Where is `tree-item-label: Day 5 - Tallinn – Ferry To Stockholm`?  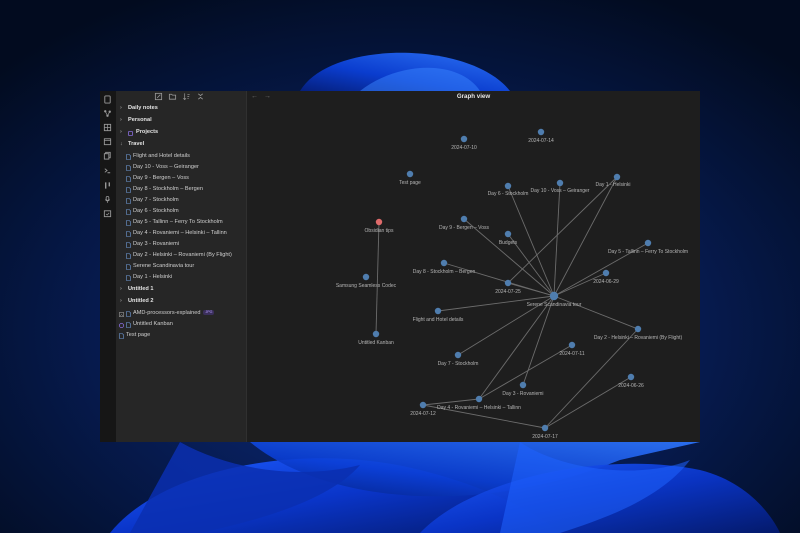 tree-item-label: Day 5 - Tallinn – Ferry To Stockholm is located at coordinates (178, 222).